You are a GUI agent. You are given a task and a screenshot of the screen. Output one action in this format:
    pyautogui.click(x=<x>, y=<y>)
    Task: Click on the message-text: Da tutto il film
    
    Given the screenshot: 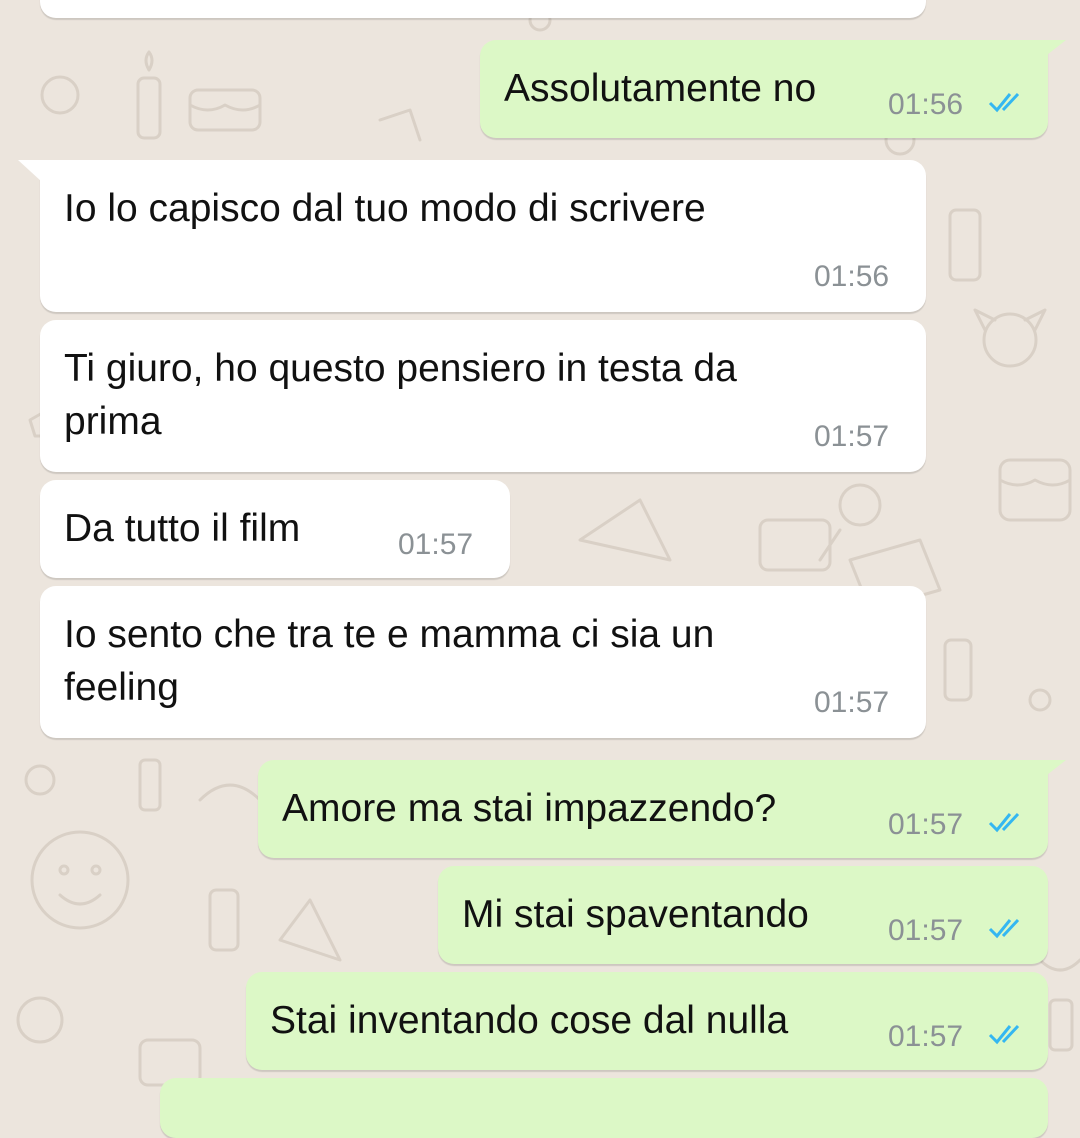 What is the action you would take?
    pyautogui.click(x=182, y=528)
    